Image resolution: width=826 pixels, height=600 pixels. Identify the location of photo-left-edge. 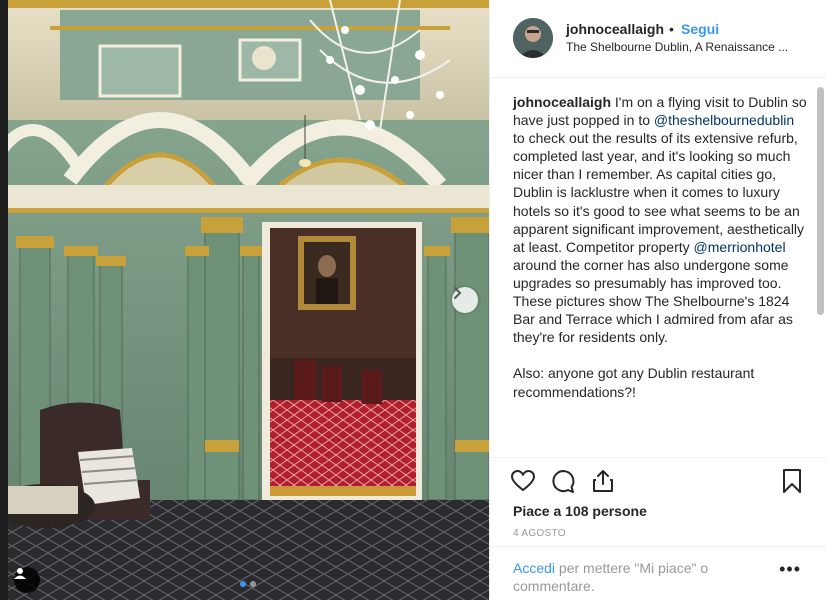
(4, 300).